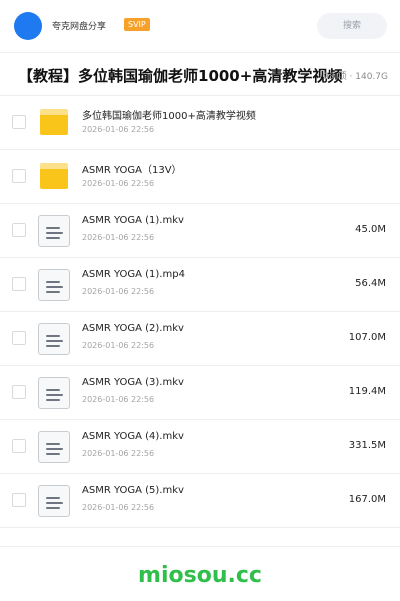 This screenshot has width=400, height=601. Describe the element at coordinates (133, 220) in the screenshot. I see `file-name: ASMR YOGA (1).mkv` at that location.